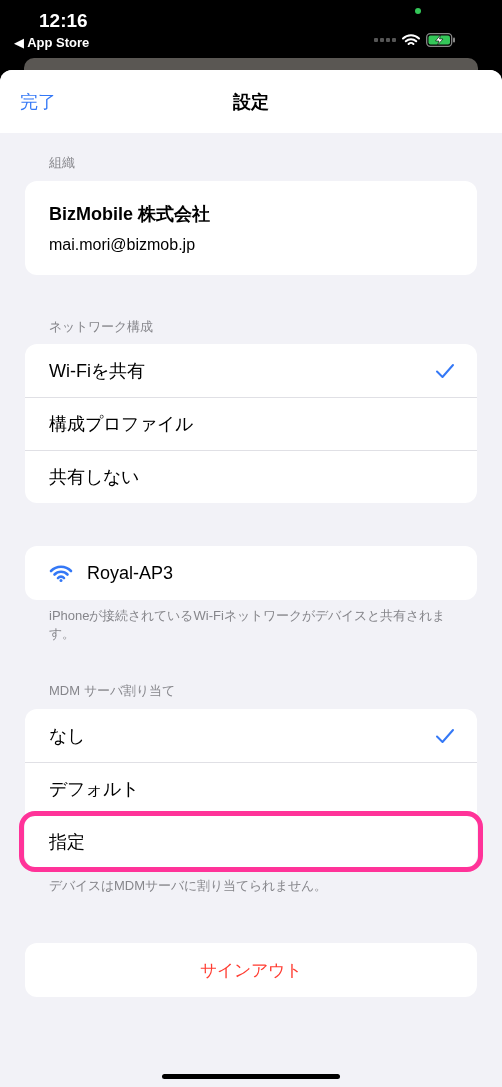 The width and height of the screenshot is (502, 1087). I want to click on account-email: mai.mori@bizmob.jp, so click(122, 245).